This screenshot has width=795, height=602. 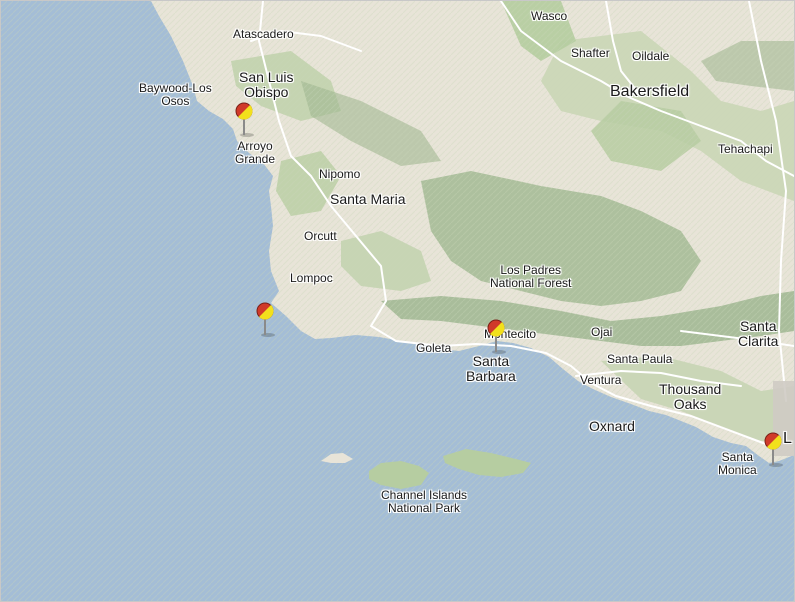 I want to click on city-label-sanluis: San Luis Obispo, so click(x=266, y=84).